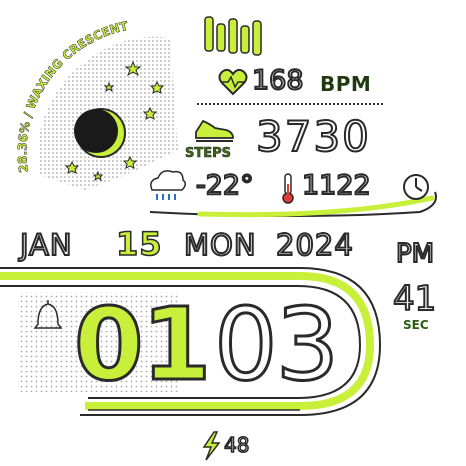 Image resolution: width=466 pixels, height=466 pixels. I want to click on time-minutes: 03, so click(276, 344).